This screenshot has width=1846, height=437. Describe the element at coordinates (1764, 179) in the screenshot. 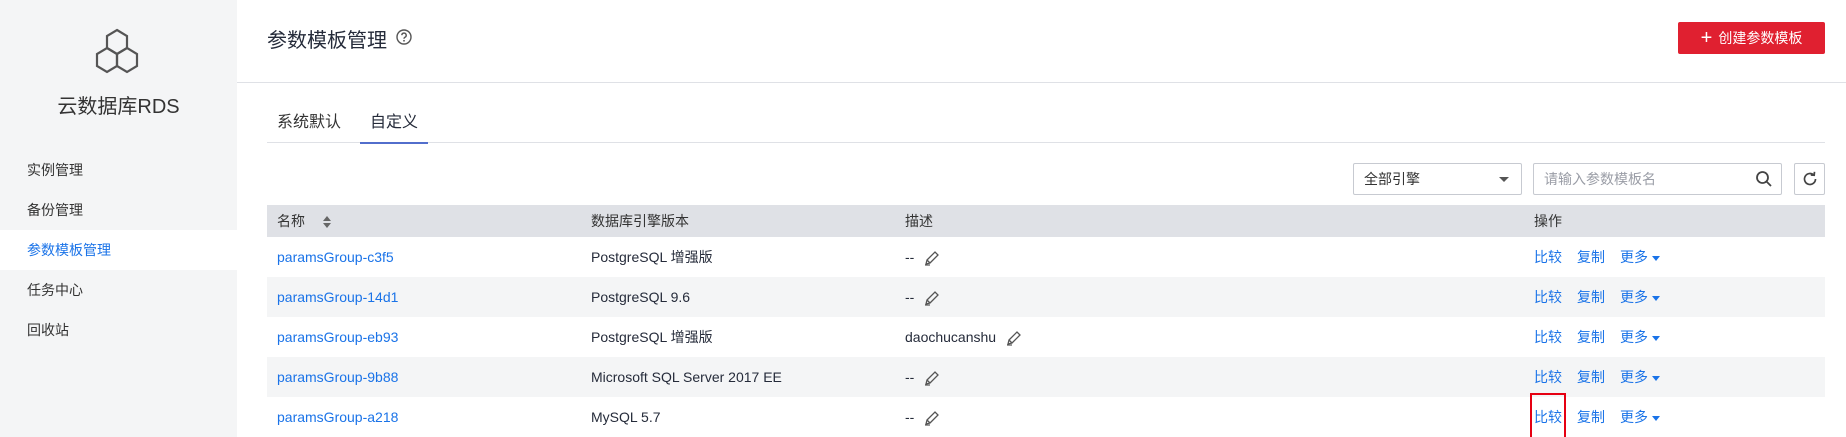

I see `search-icon` at that location.